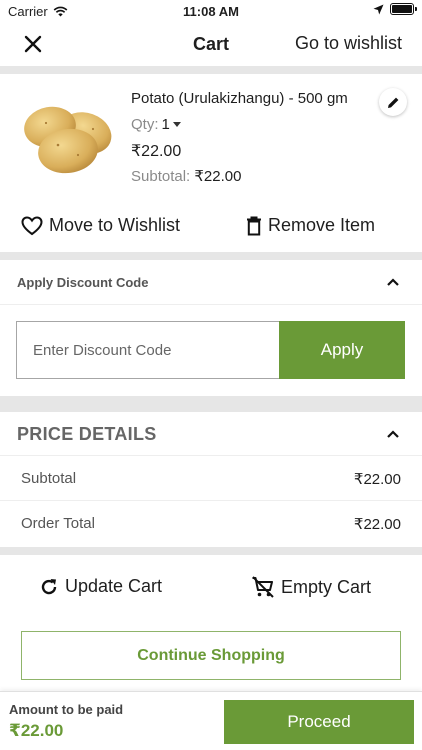  I want to click on apply-discount-button: Apply, so click(342, 350).